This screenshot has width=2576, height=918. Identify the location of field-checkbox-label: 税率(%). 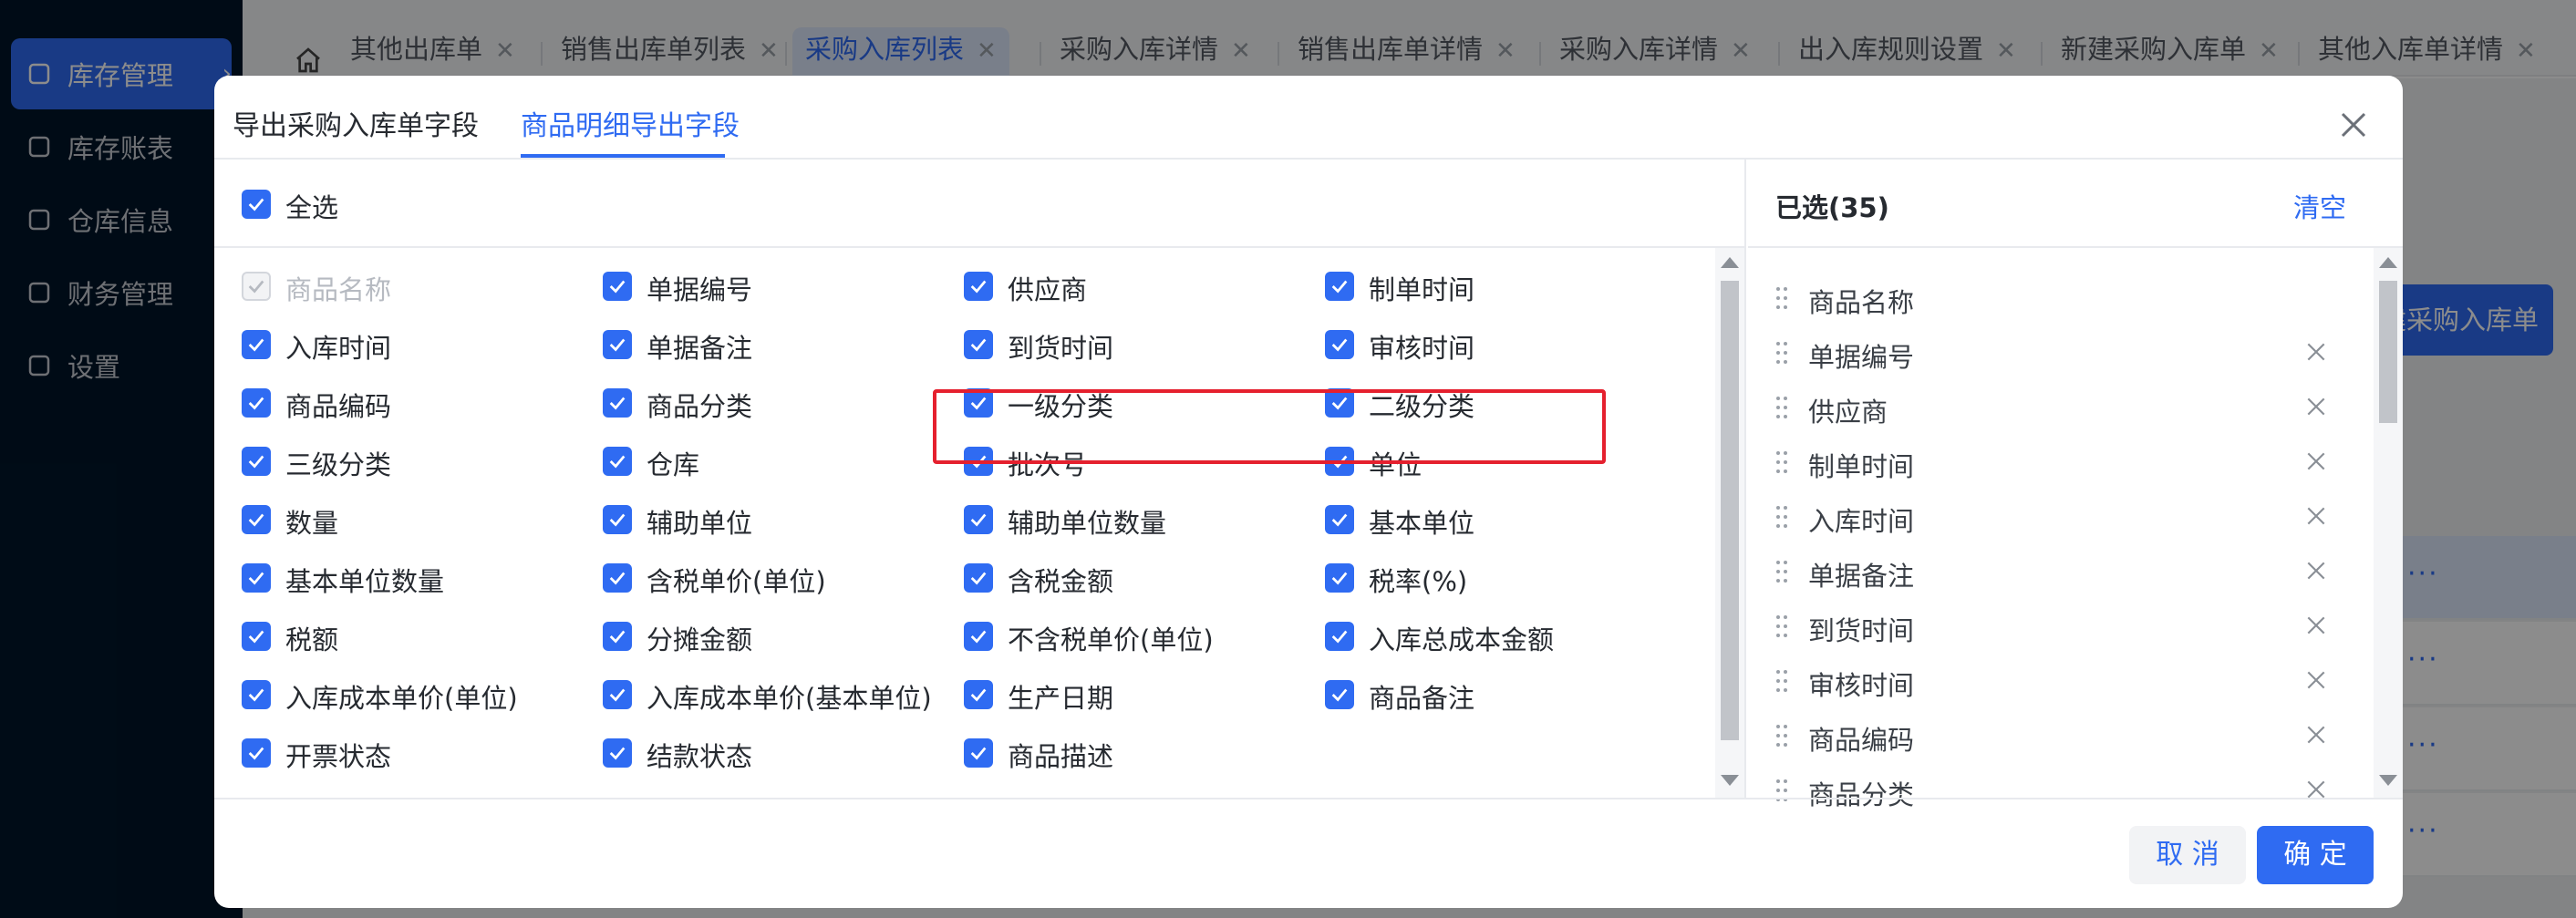
(1418, 580).